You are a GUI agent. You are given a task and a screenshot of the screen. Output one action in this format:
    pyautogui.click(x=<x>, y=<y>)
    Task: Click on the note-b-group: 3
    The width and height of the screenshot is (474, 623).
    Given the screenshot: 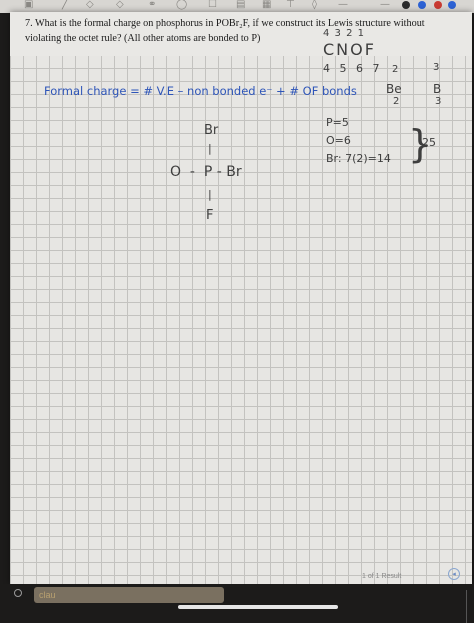 What is the action you would take?
    pyautogui.click(x=436, y=67)
    